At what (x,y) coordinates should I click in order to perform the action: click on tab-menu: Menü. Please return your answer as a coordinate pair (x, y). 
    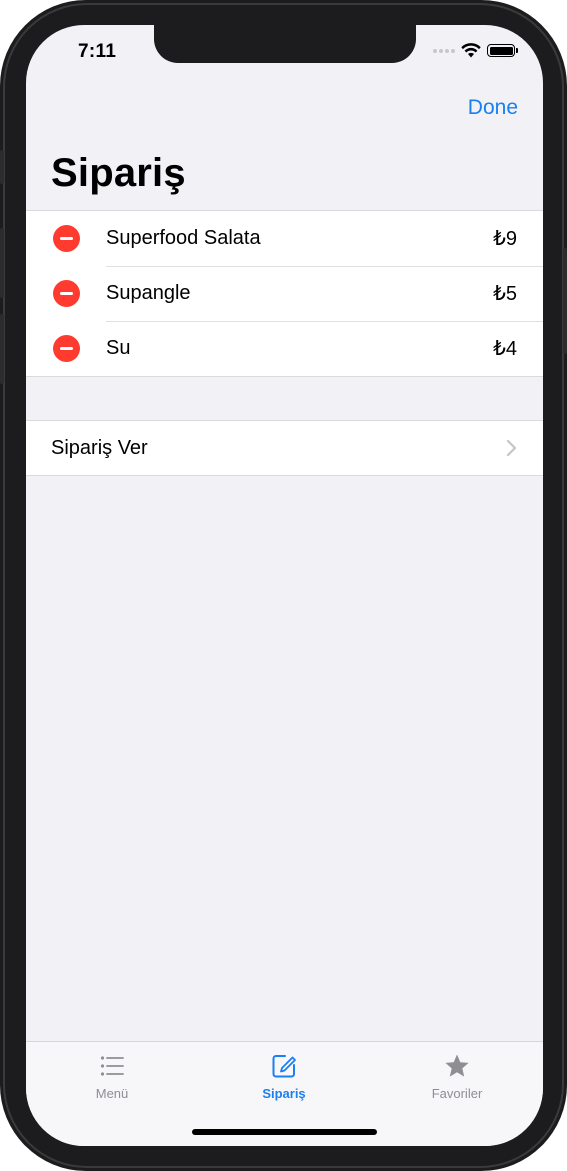
    Looking at the image, I should click on (112, 1076).